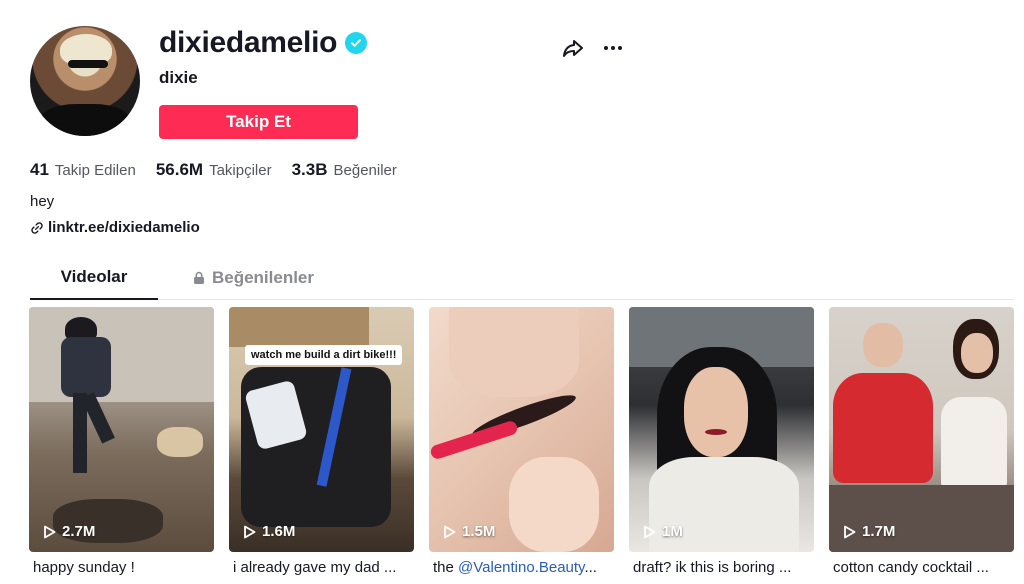 This screenshot has width=1024, height=584. I want to click on caption-mention: @Valentino.Beauty, so click(521, 567).